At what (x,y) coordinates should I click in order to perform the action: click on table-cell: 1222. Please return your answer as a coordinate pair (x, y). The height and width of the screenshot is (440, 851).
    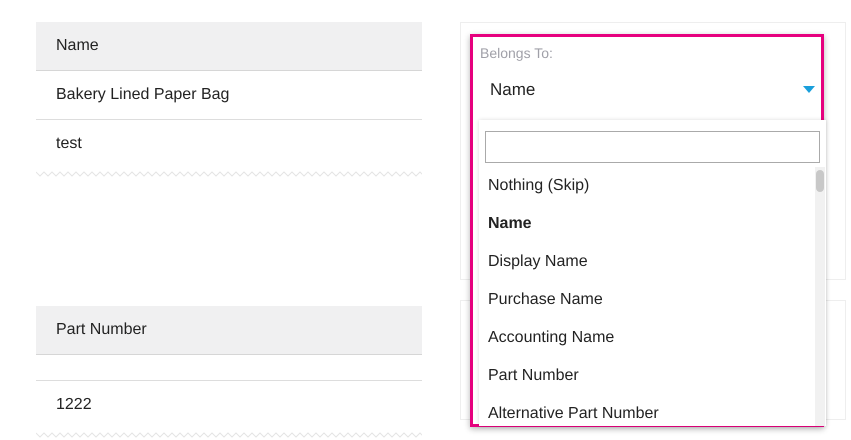
    Looking at the image, I should click on (74, 405).